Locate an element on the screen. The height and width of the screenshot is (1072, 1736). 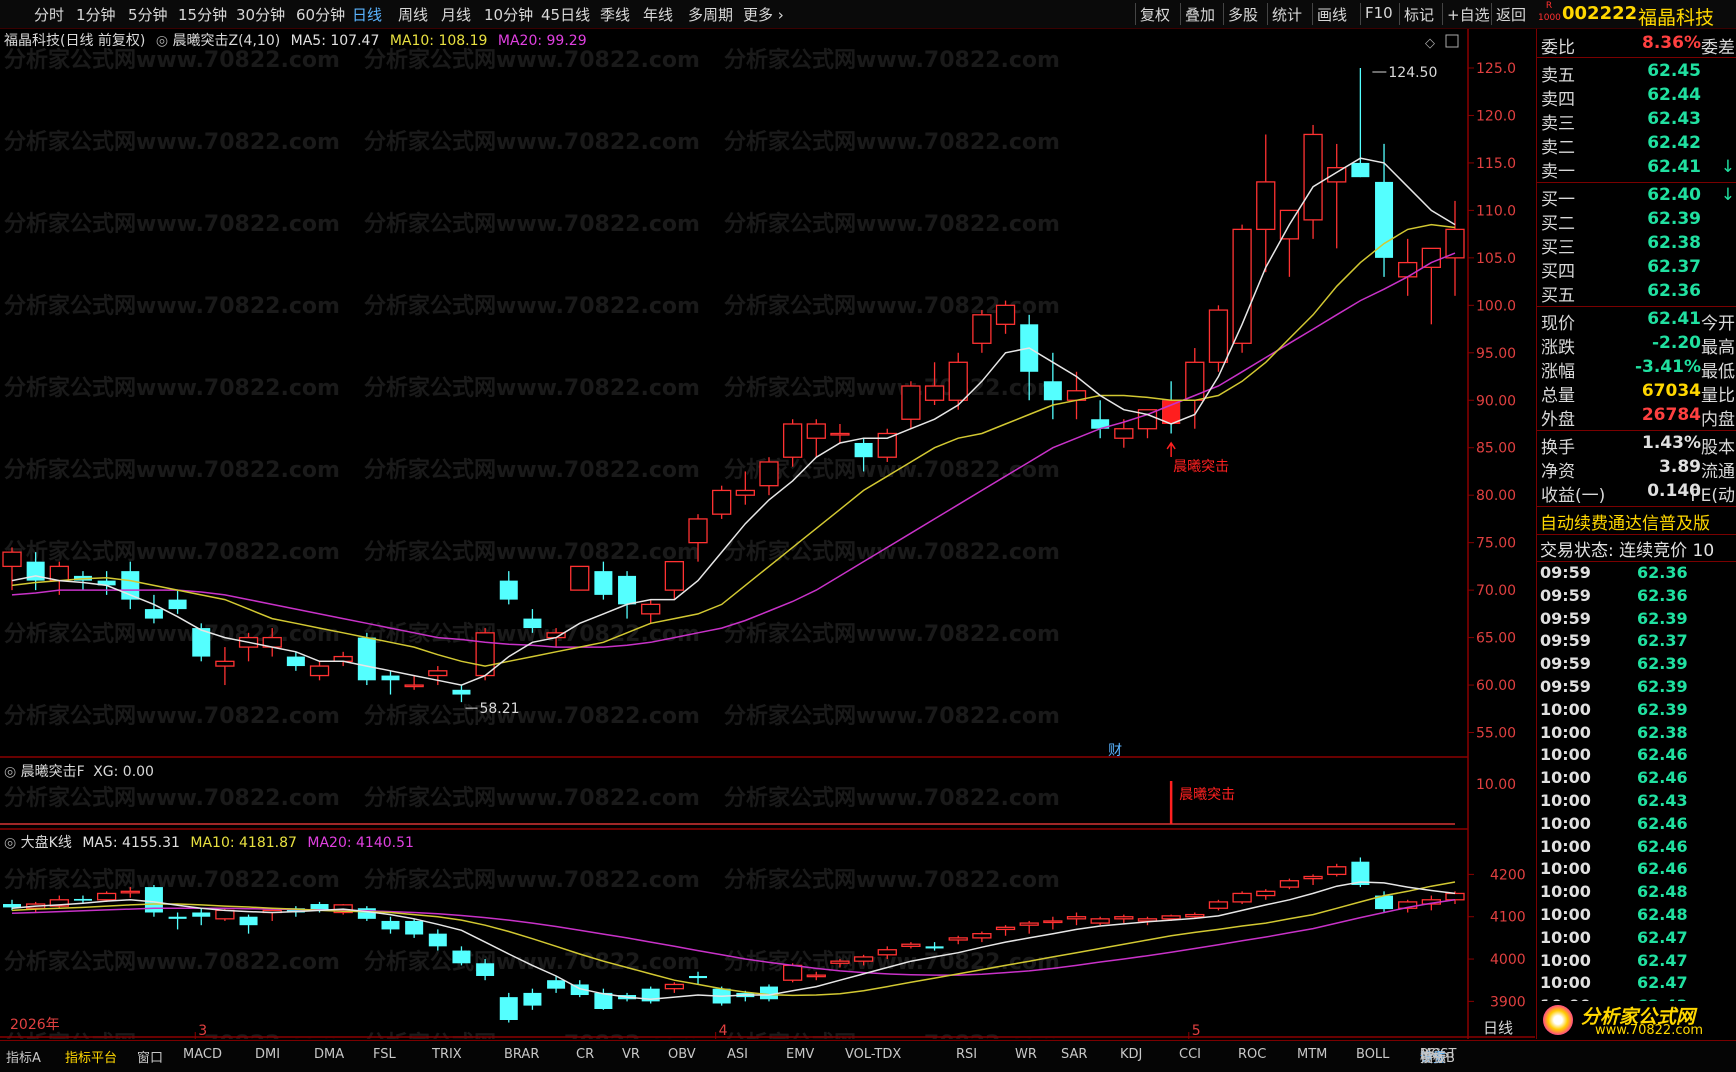
bottom-tab-20: ROC is located at coordinates (1252, 1054).